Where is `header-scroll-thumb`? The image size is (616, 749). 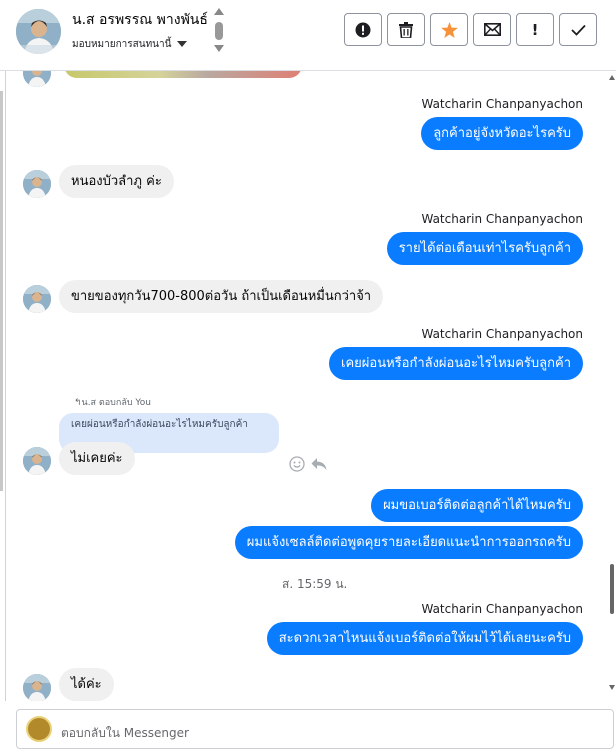 header-scroll-thumb is located at coordinates (219, 31).